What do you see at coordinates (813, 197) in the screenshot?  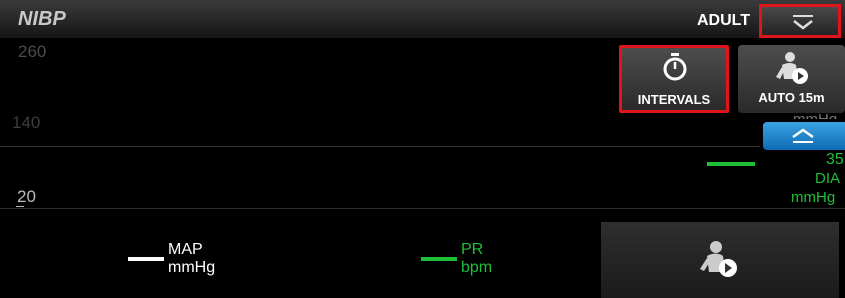 I see `dia-unit: mmHg` at bounding box center [813, 197].